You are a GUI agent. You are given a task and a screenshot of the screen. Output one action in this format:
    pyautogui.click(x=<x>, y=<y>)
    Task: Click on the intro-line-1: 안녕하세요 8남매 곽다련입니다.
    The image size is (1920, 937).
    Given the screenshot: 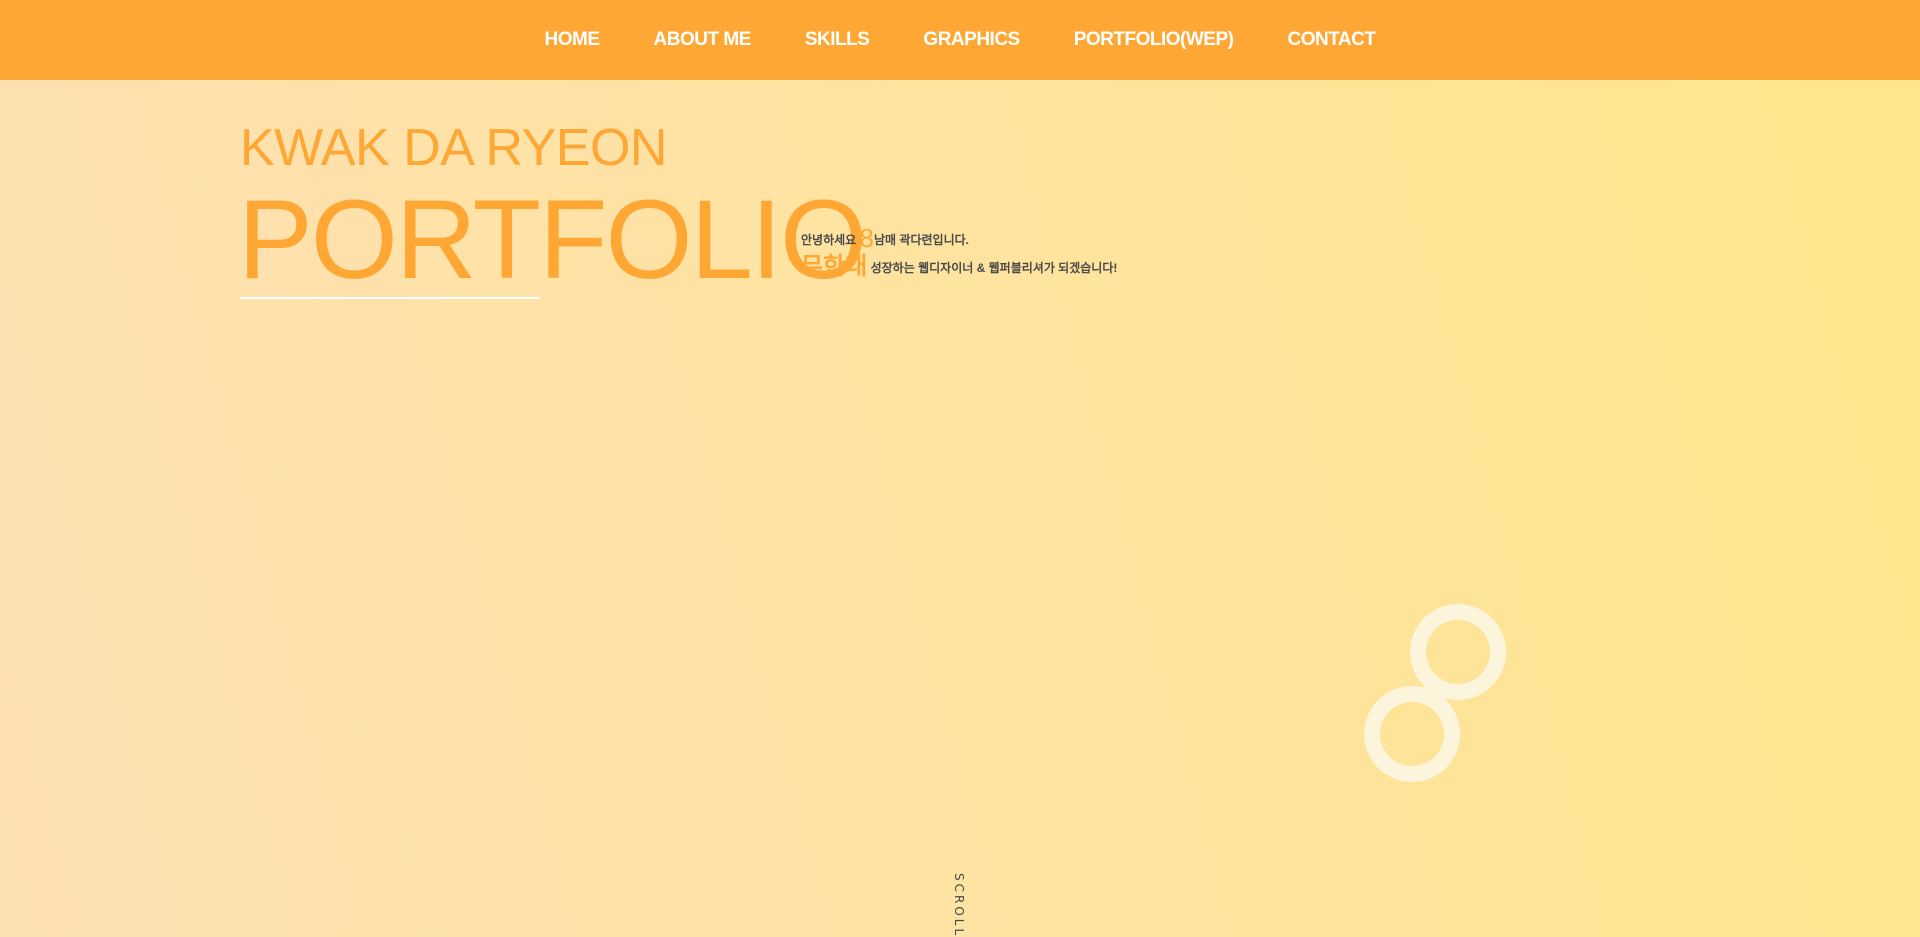 What is the action you would take?
    pyautogui.click(x=885, y=239)
    